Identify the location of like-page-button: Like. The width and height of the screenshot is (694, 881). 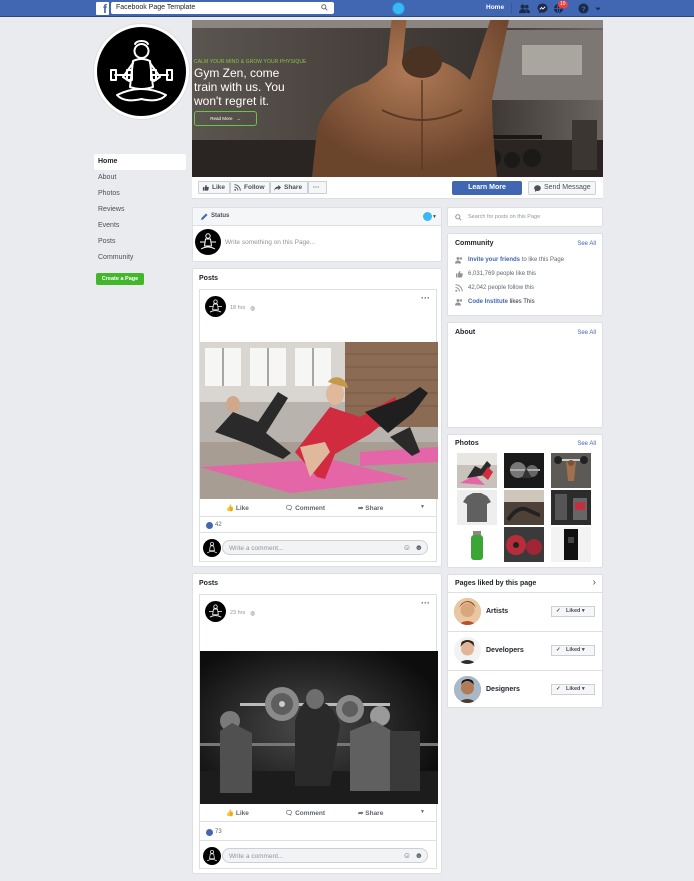
(214, 187).